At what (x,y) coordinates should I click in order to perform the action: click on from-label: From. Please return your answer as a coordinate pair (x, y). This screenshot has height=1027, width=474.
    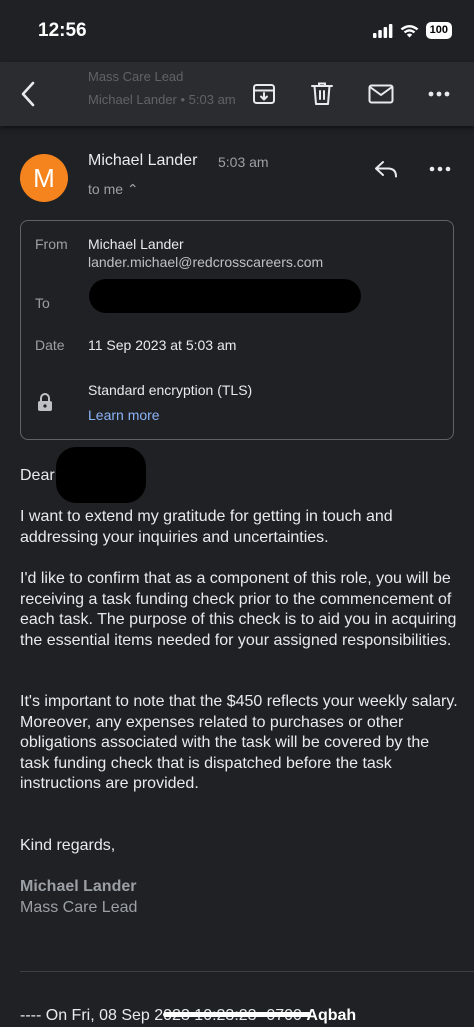
    Looking at the image, I should click on (51, 244).